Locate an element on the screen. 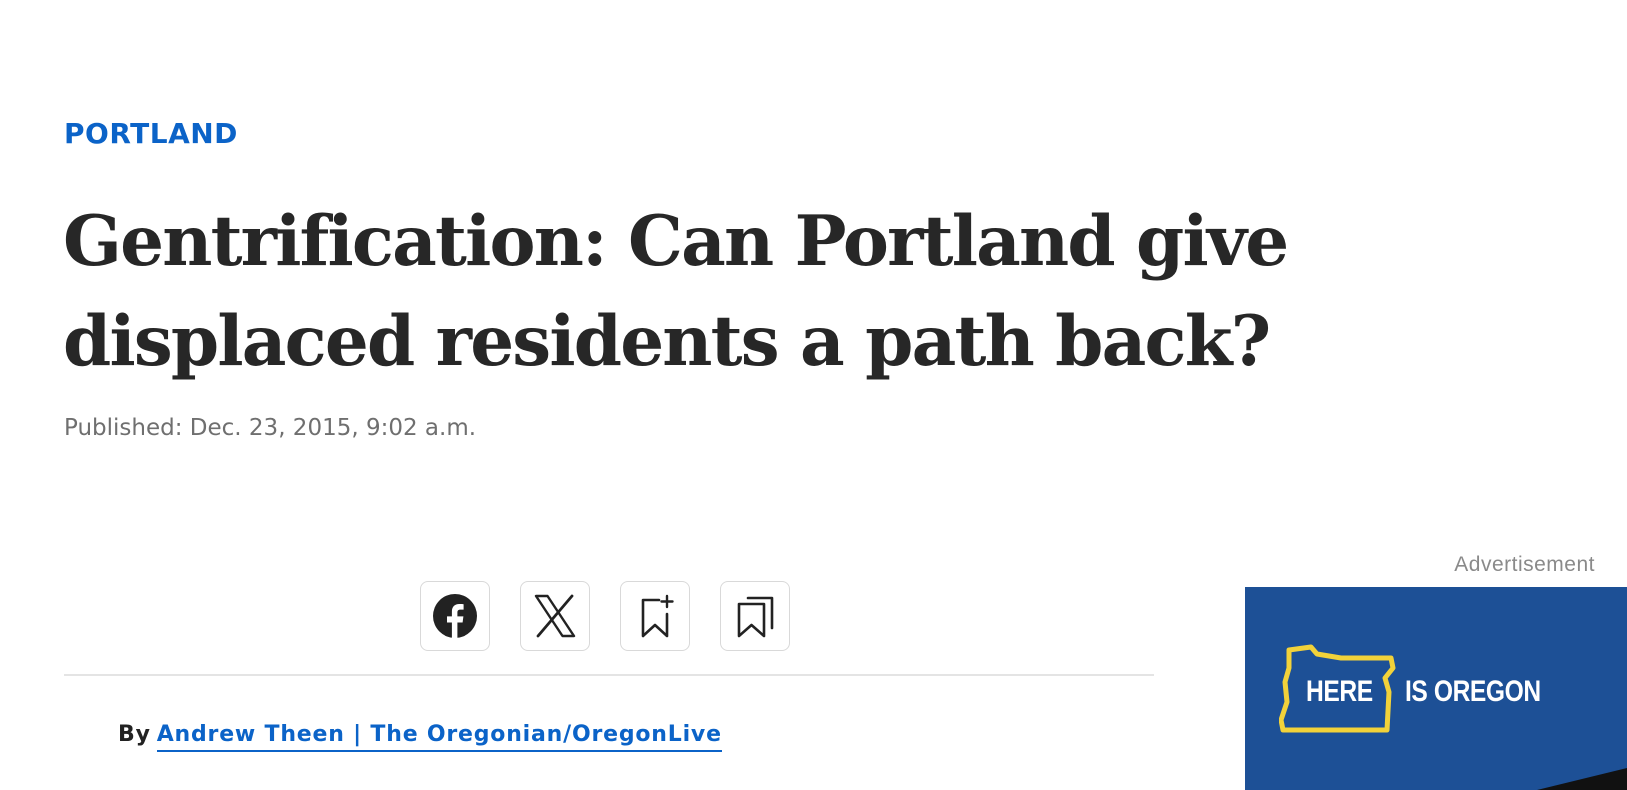 This screenshot has width=1627, height=790. share-facebook-button is located at coordinates (455, 616).